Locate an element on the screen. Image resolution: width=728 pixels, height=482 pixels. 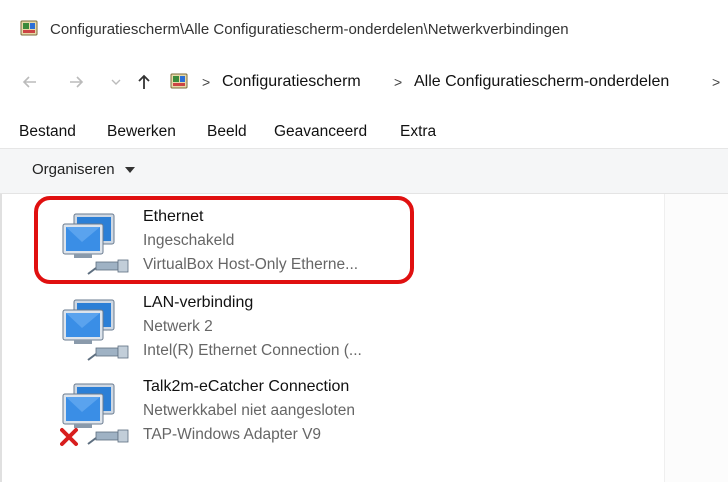
up-arrow-icon is located at coordinates (144, 82).